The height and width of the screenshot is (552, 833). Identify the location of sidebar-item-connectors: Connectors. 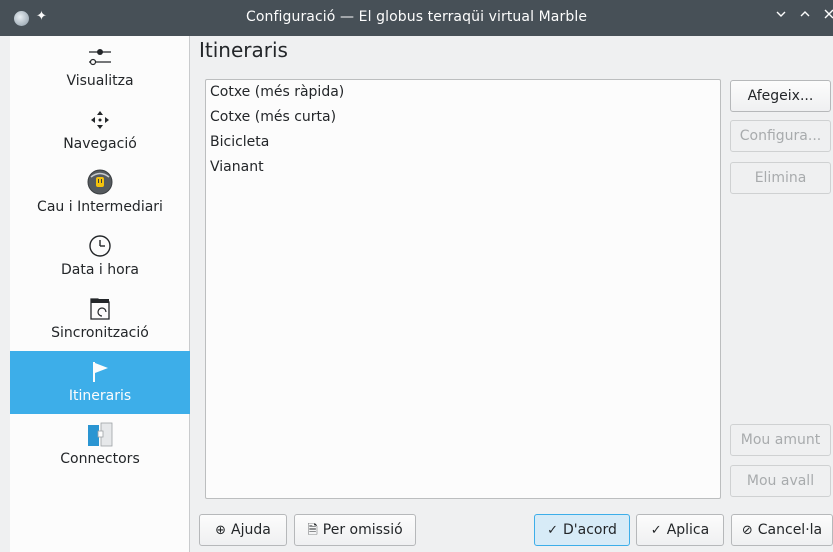
(100, 445).